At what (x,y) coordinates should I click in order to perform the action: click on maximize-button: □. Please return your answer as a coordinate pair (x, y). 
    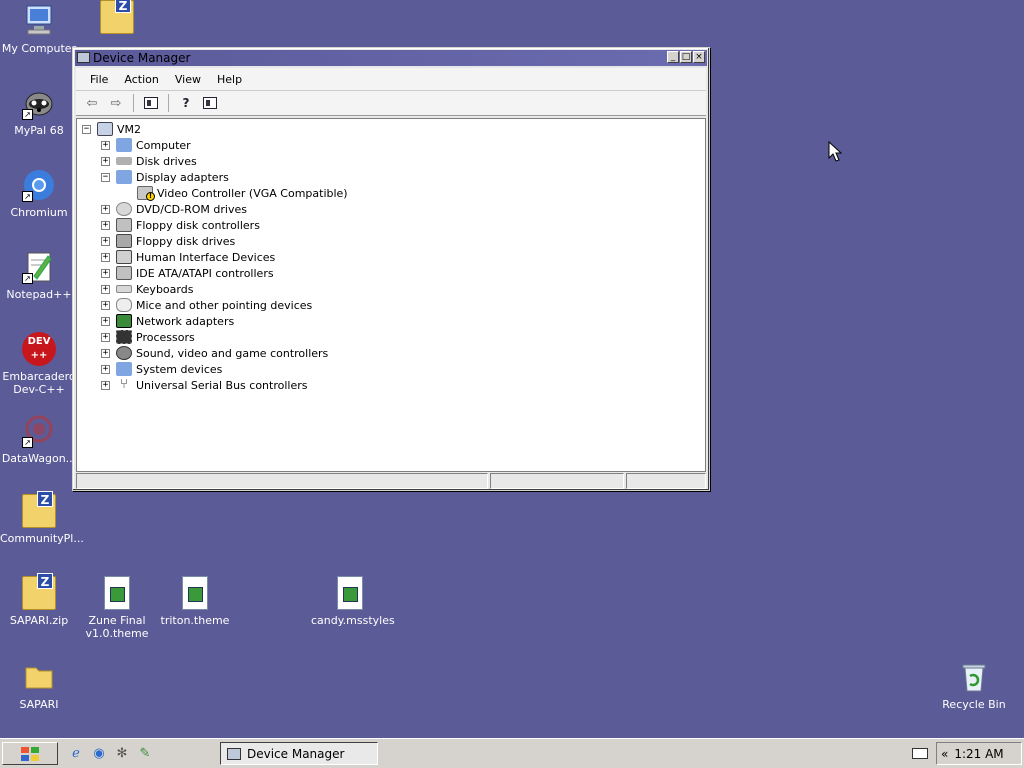
    Looking at the image, I should click on (686, 57).